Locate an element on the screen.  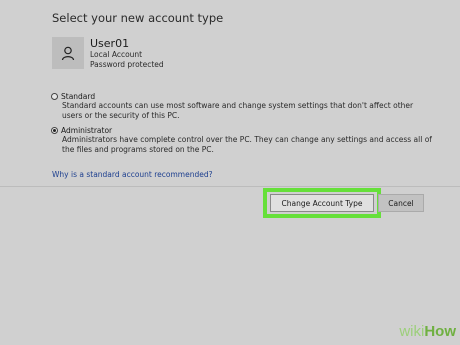
user-info: User01 Local Account Password protected is located at coordinates (127, 53).